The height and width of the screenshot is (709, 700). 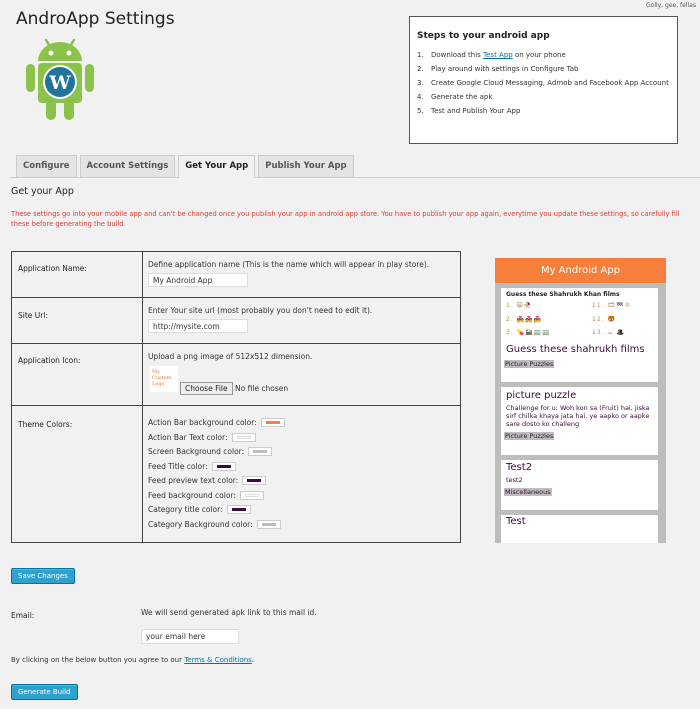 What do you see at coordinates (217, 166) in the screenshot?
I see `tab-get-your-app: Get Your App` at bounding box center [217, 166].